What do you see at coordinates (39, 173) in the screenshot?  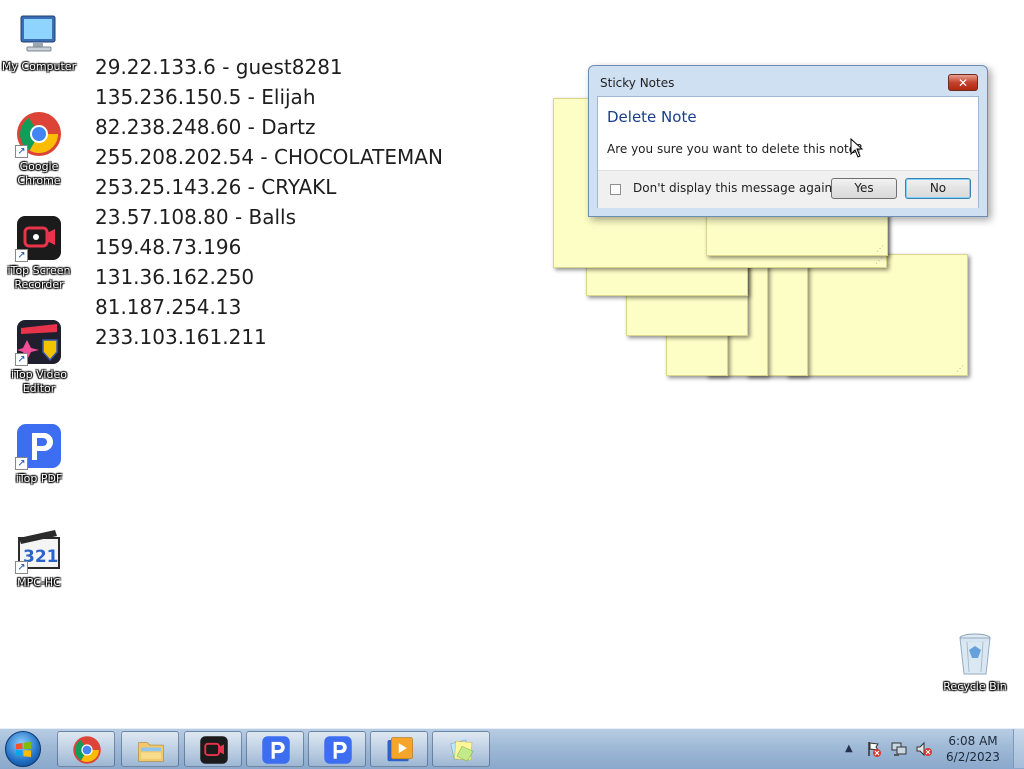 I see `desktop-icon-label: Google Chrome` at bounding box center [39, 173].